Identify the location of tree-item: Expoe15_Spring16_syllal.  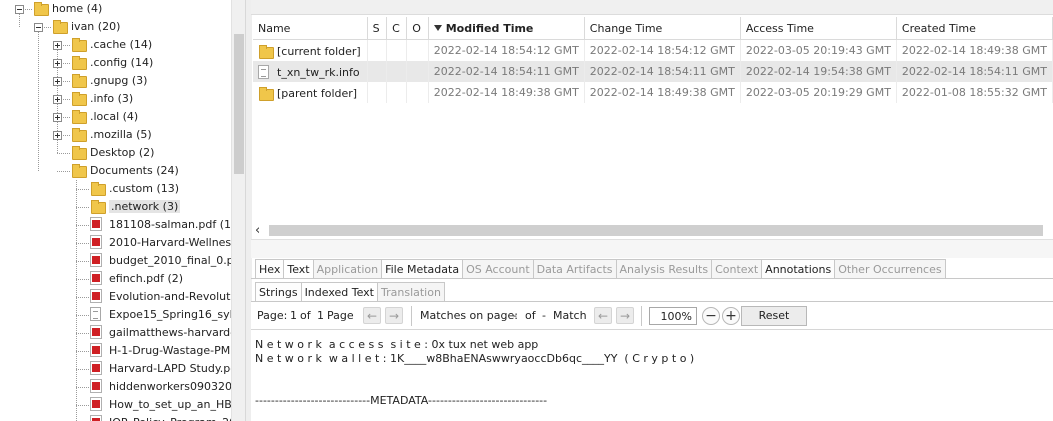
(160, 315).